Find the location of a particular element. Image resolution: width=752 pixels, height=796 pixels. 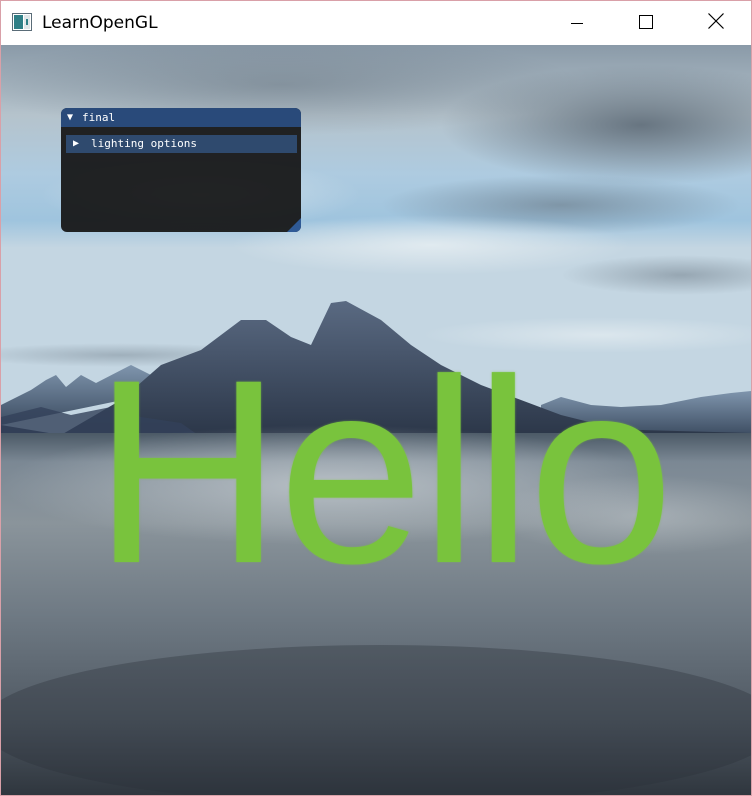

maximize-button is located at coordinates (646, 23).